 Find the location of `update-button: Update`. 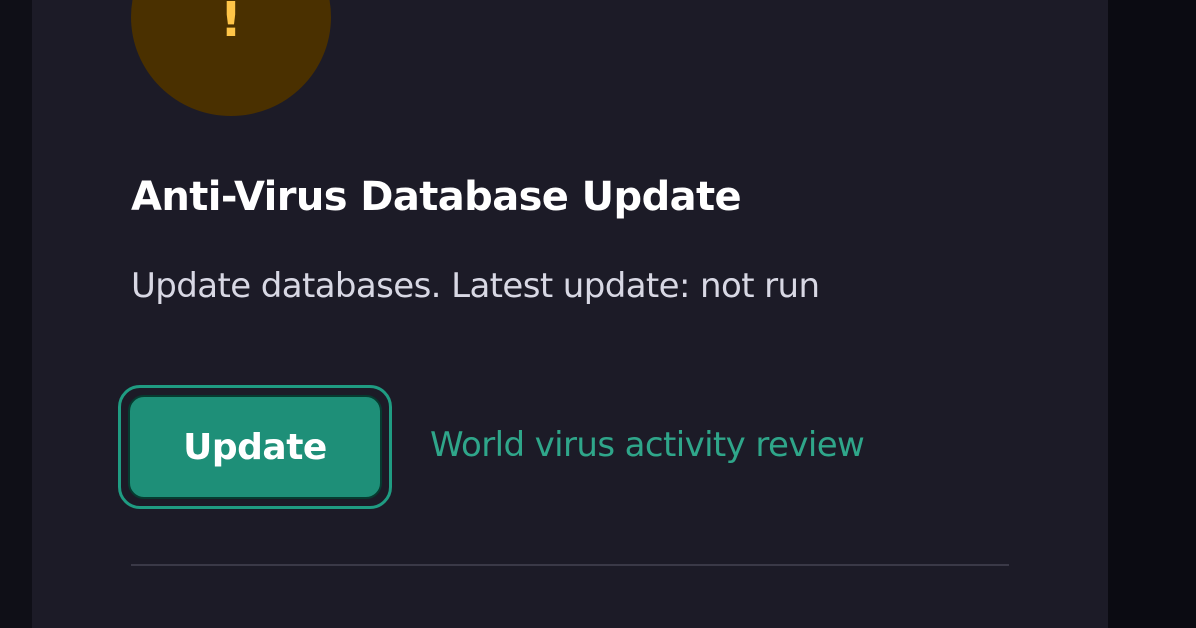

update-button: Update is located at coordinates (255, 447).